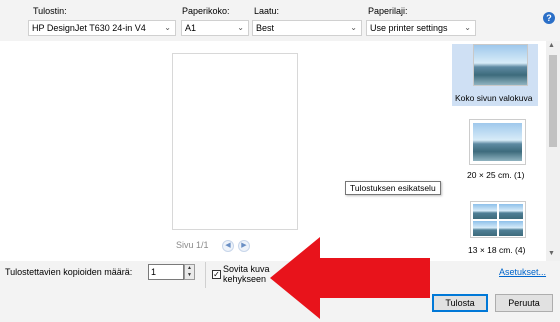  Describe the element at coordinates (228, 246) in the screenshot. I see `previous-page-button: ◀` at that location.